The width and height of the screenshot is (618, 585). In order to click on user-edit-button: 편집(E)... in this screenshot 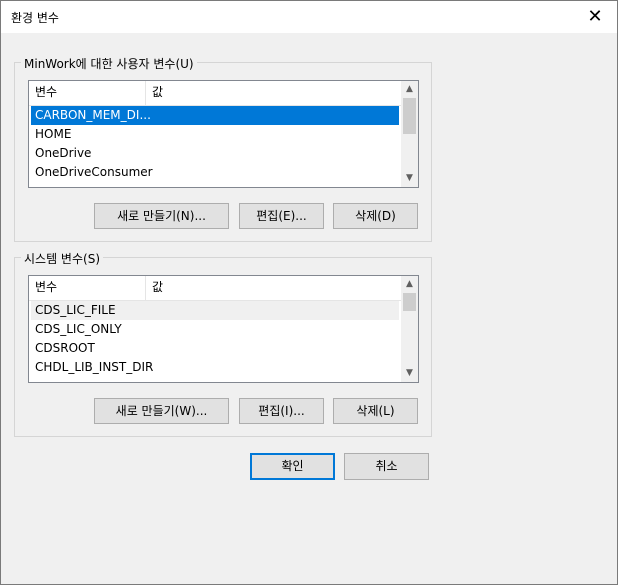, I will do `click(281, 216)`.